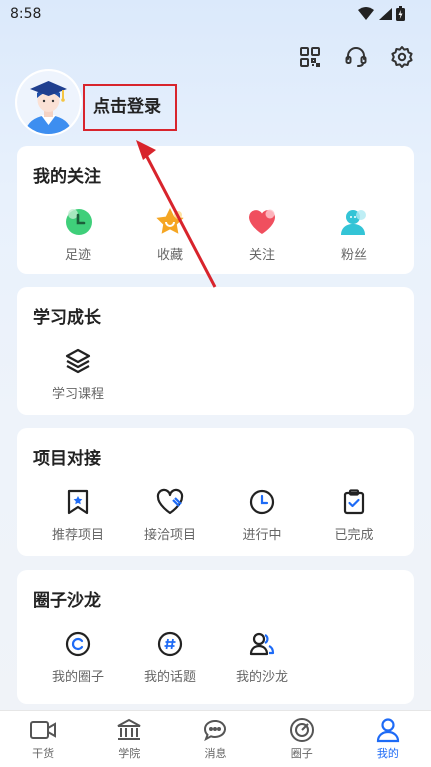 The image size is (431, 767). Describe the element at coordinates (388, 730) in the screenshot. I see `person-icon` at that location.